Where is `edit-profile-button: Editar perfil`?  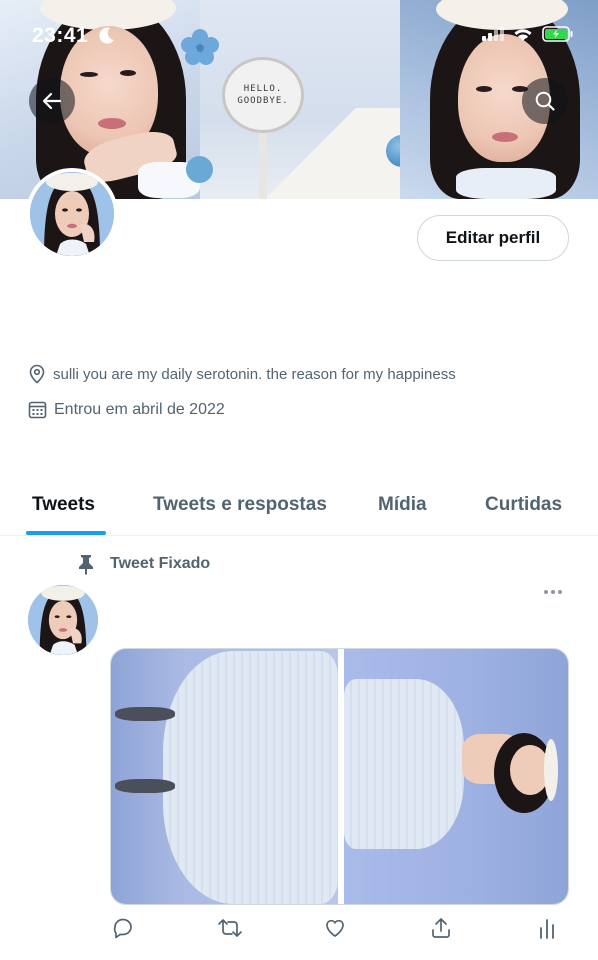 edit-profile-button: Editar perfil is located at coordinates (493, 238).